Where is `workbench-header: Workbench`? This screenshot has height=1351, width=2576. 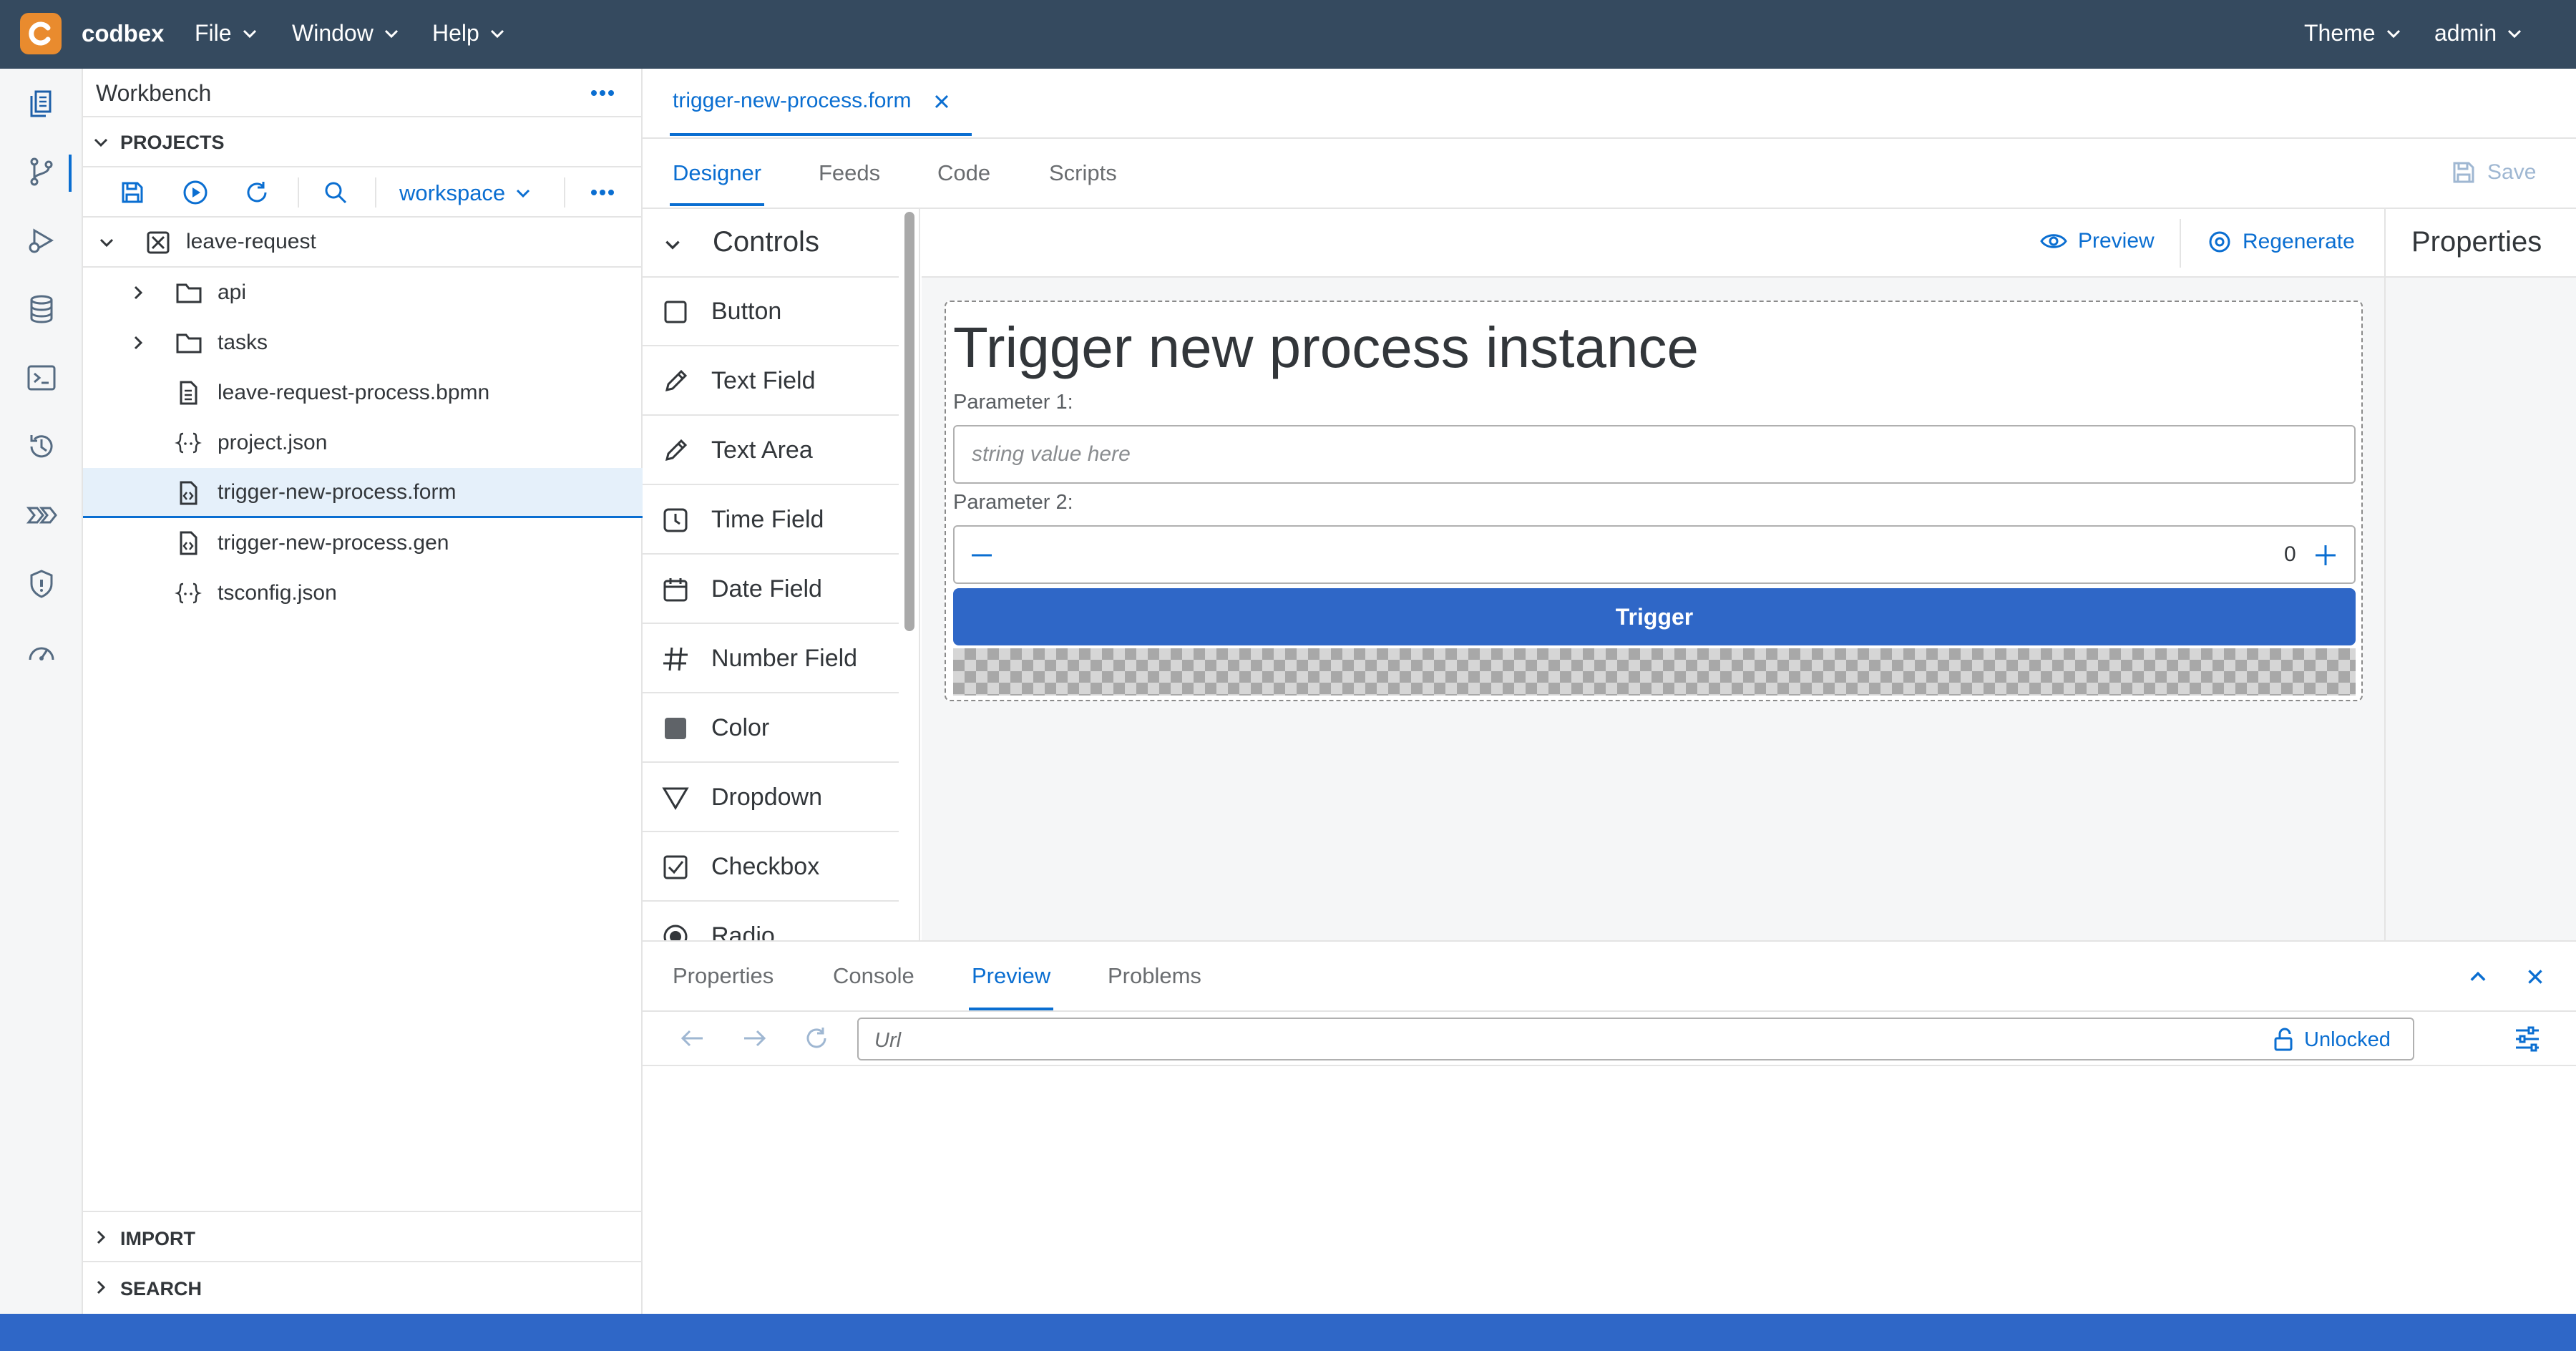
workbench-header: Workbench is located at coordinates (363, 93).